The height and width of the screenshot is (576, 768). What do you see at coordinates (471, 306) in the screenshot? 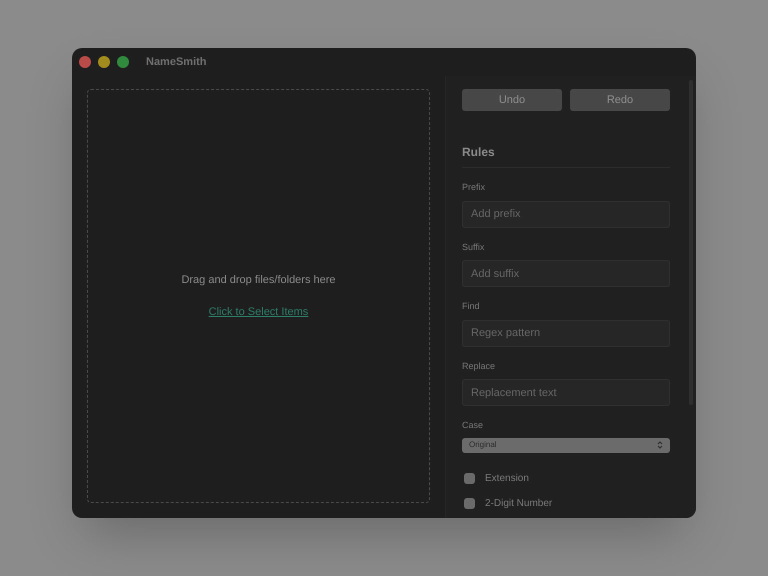
I see `field-label: Find` at bounding box center [471, 306].